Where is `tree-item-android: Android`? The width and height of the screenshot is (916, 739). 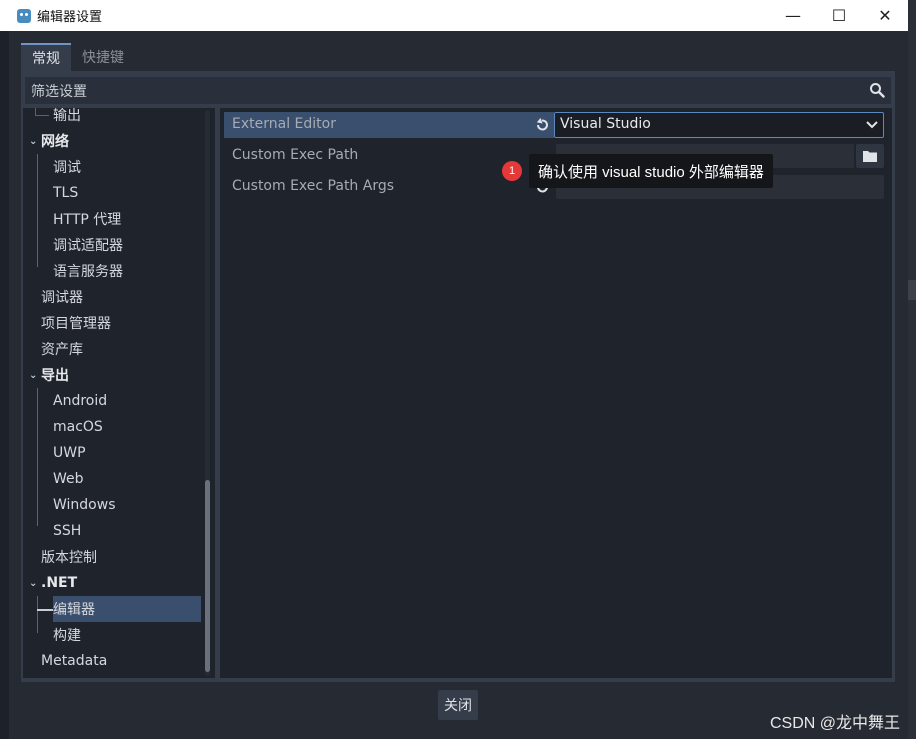 tree-item-android: Android is located at coordinates (113, 401).